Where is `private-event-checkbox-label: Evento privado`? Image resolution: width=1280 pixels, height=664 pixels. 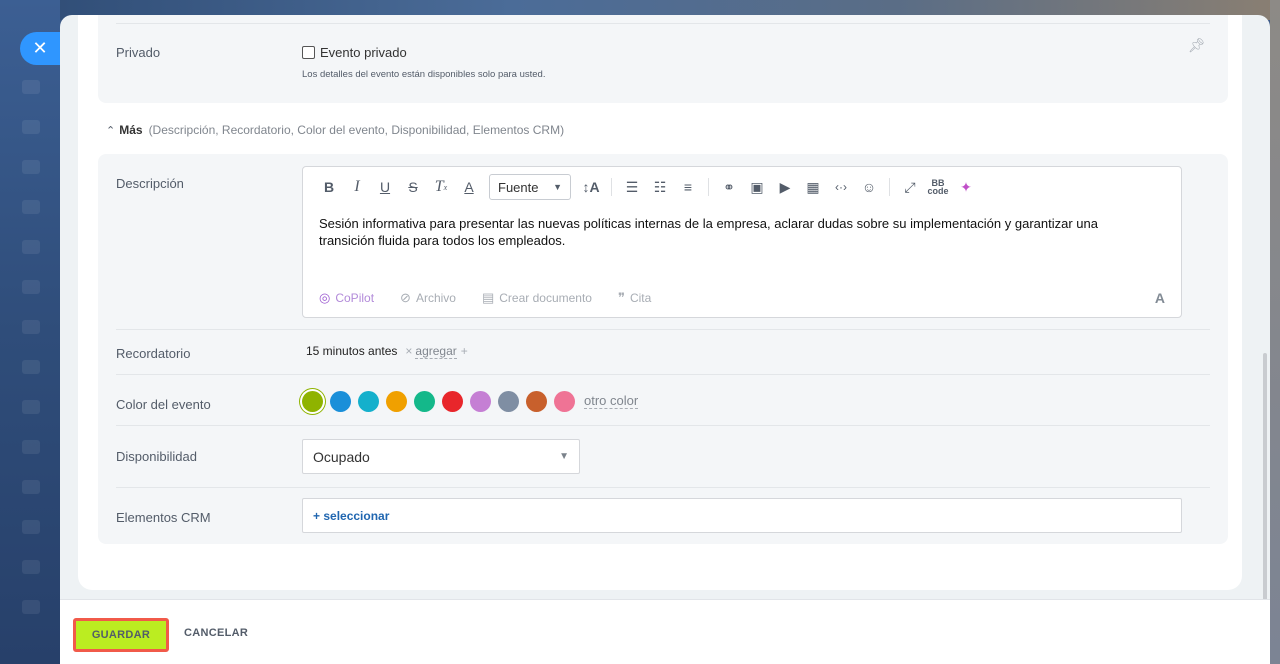
private-event-checkbox-label: Evento privado is located at coordinates (363, 52).